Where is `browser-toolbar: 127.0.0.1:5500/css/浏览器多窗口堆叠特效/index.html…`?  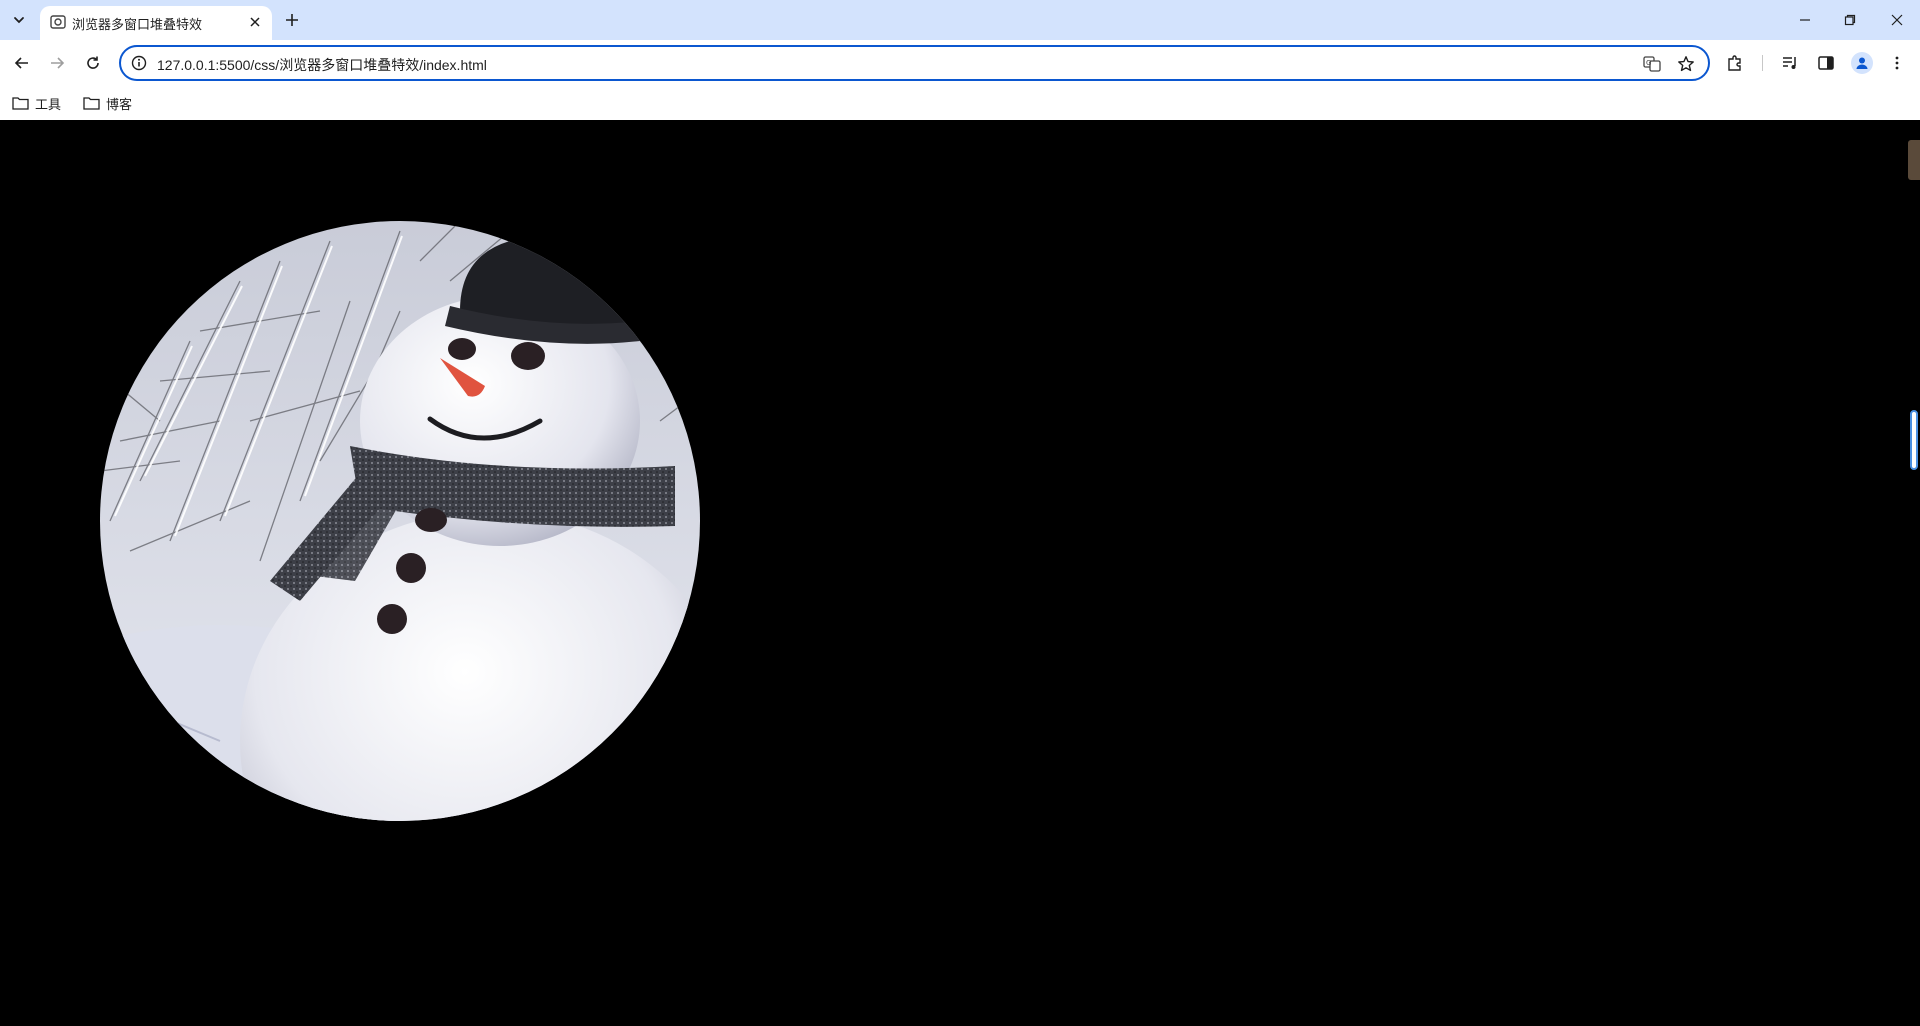 browser-toolbar: 127.0.0.1:5500/css/浏览器多窗口堆叠特效/index.html… is located at coordinates (960, 63).